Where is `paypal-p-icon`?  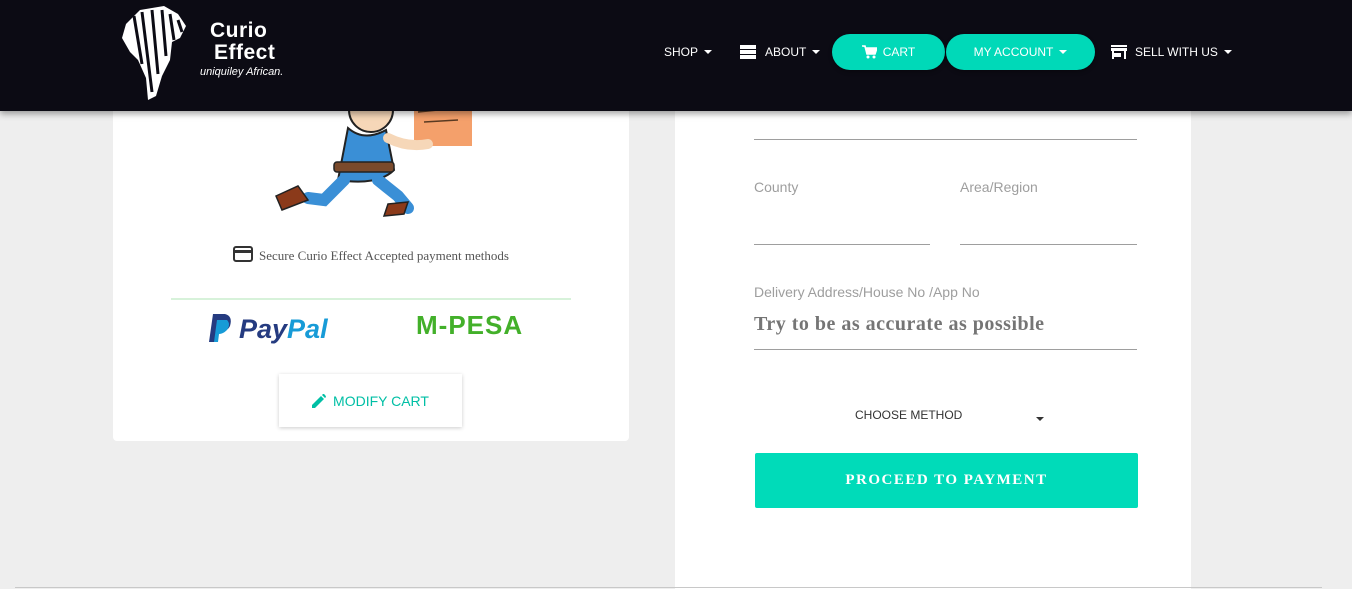 paypal-p-icon is located at coordinates (220, 328).